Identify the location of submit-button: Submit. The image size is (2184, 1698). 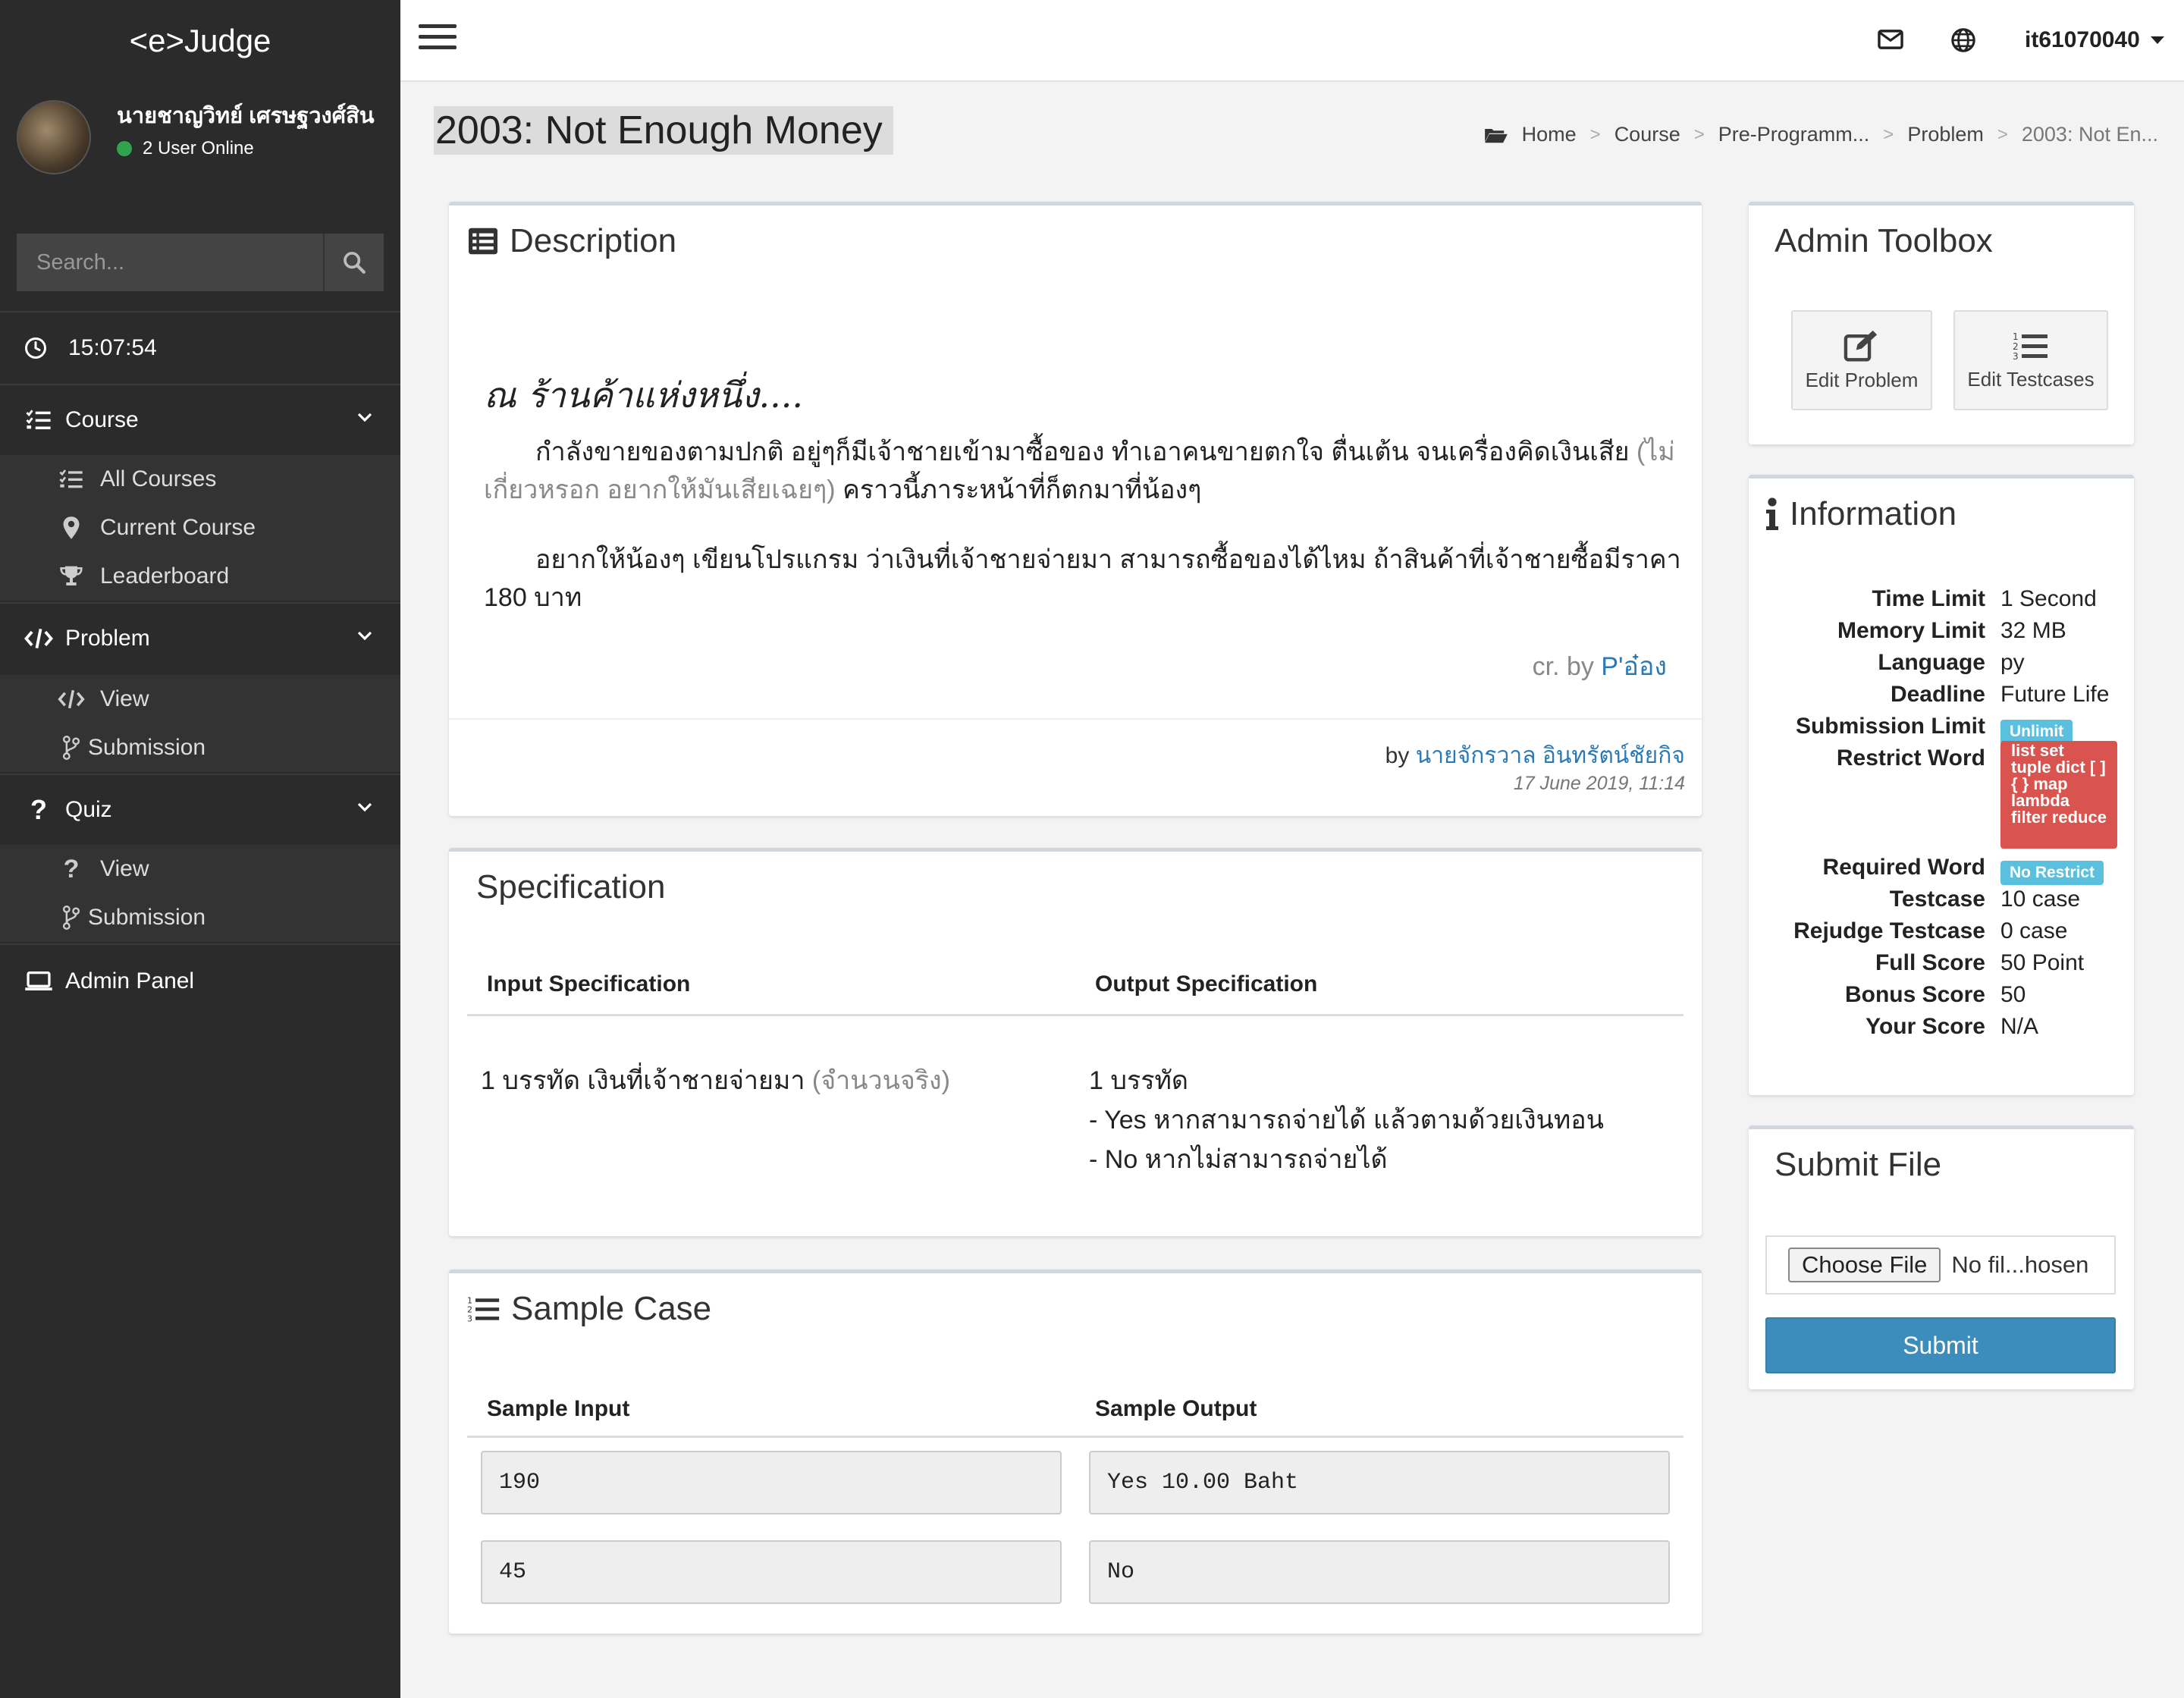
(1940, 1345).